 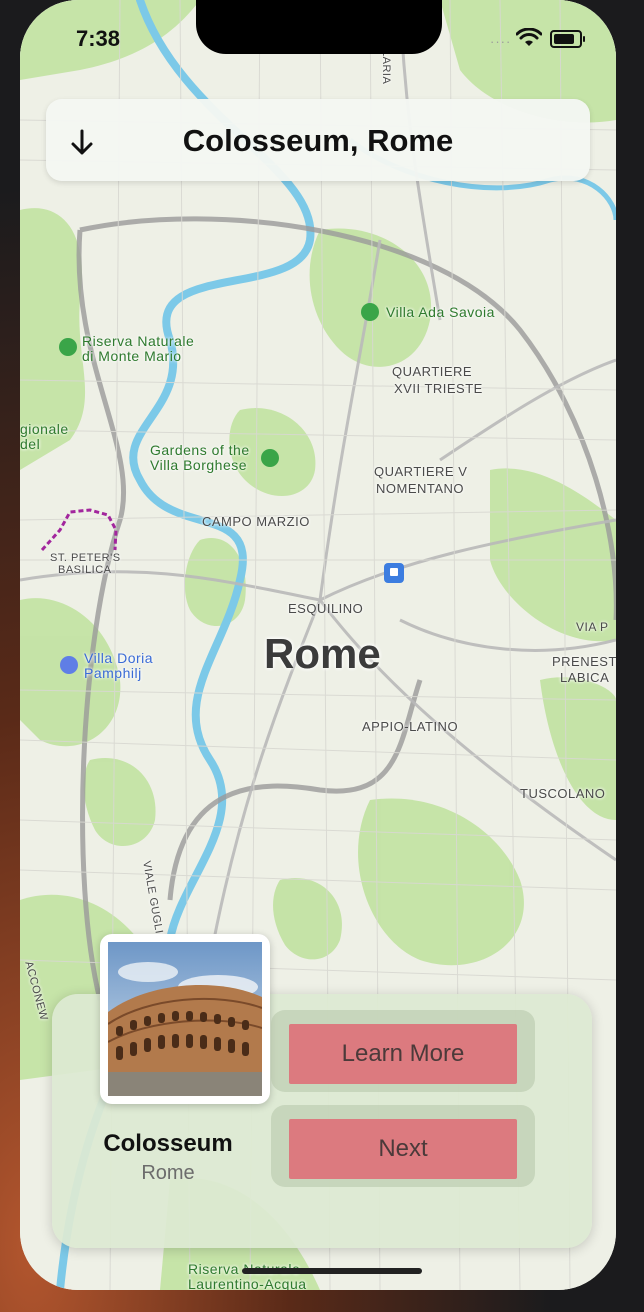 What do you see at coordinates (82, 141) in the screenshot?
I see `arrow-down-icon` at bounding box center [82, 141].